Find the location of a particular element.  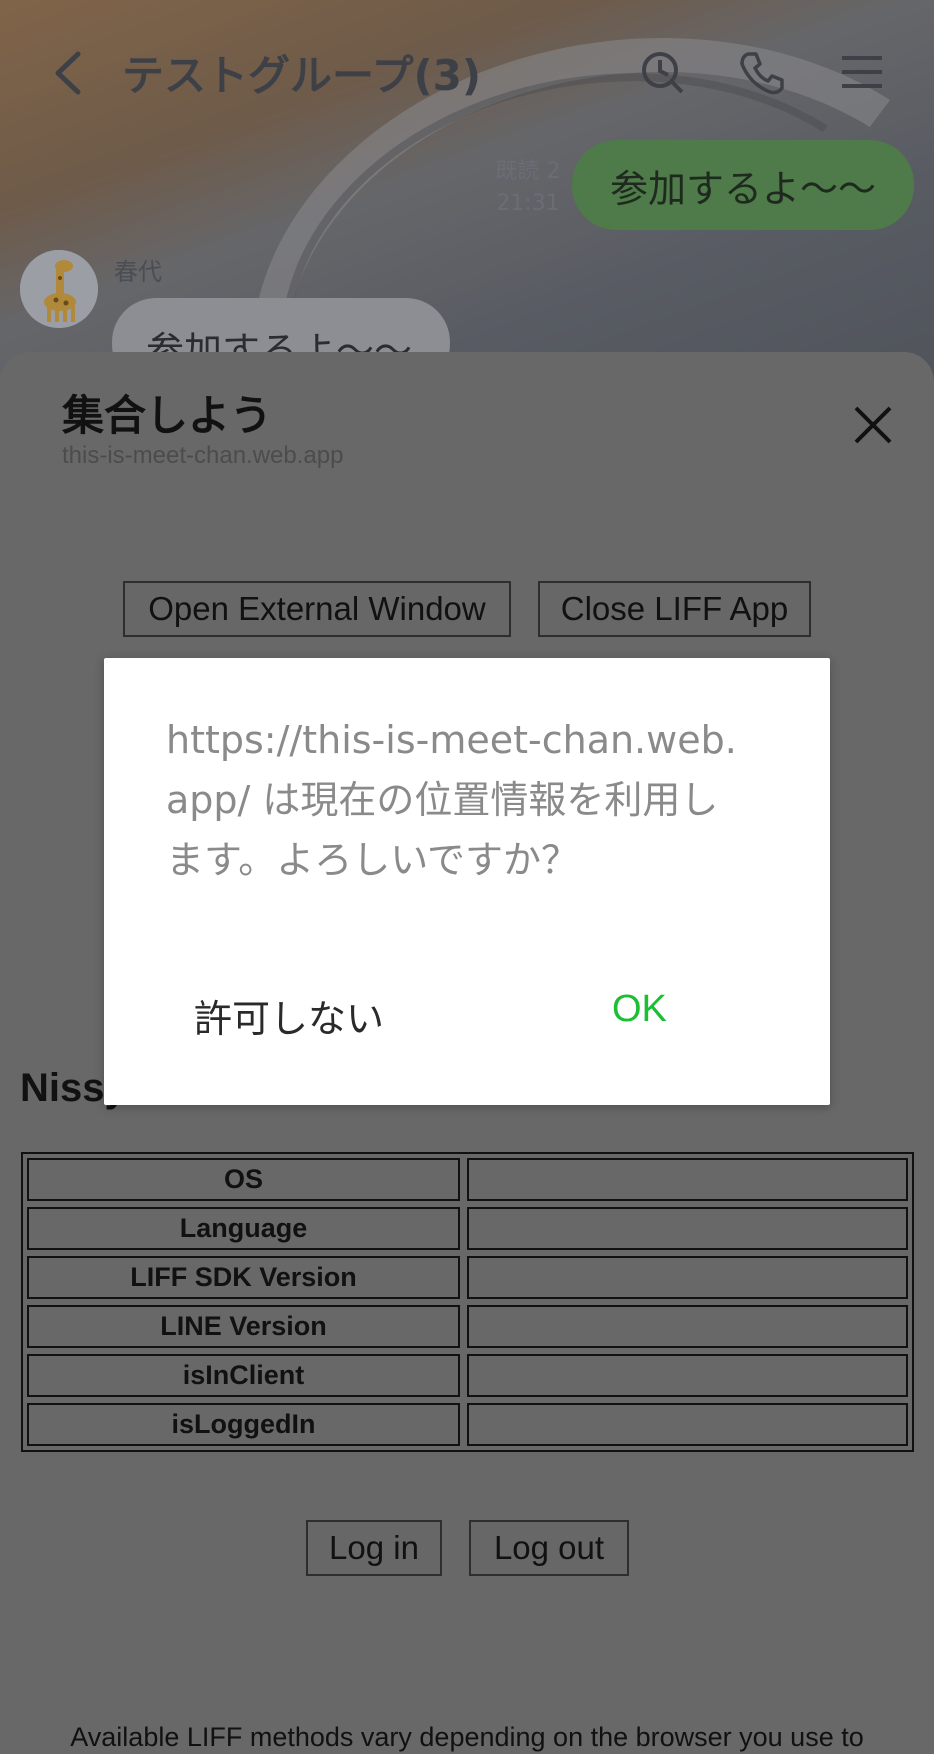

table-key-line-version: LINE Version is located at coordinates (243, 1326).